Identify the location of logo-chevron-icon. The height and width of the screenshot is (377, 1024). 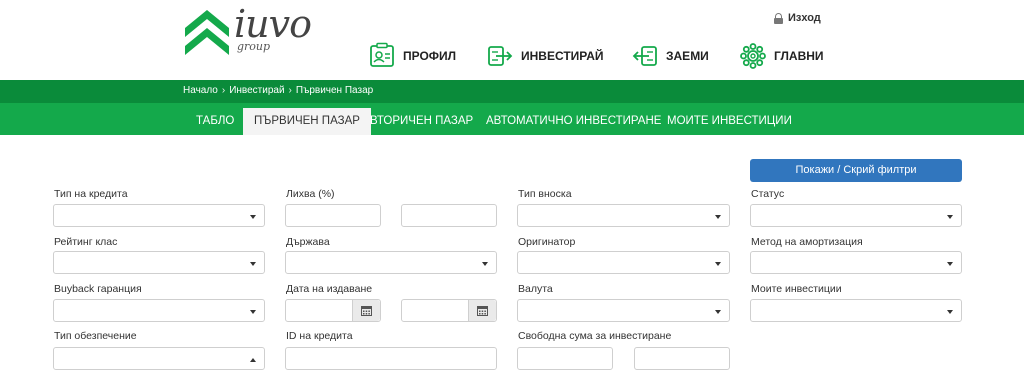
(207, 32).